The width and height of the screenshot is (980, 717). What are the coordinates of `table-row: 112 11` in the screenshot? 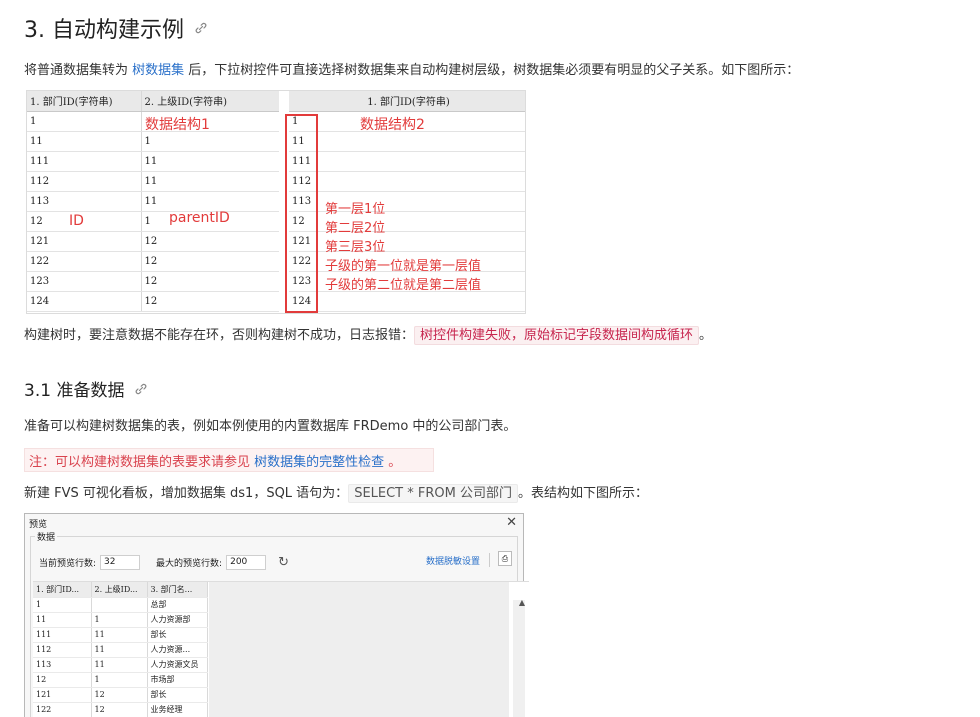 It's located at (153, 181).